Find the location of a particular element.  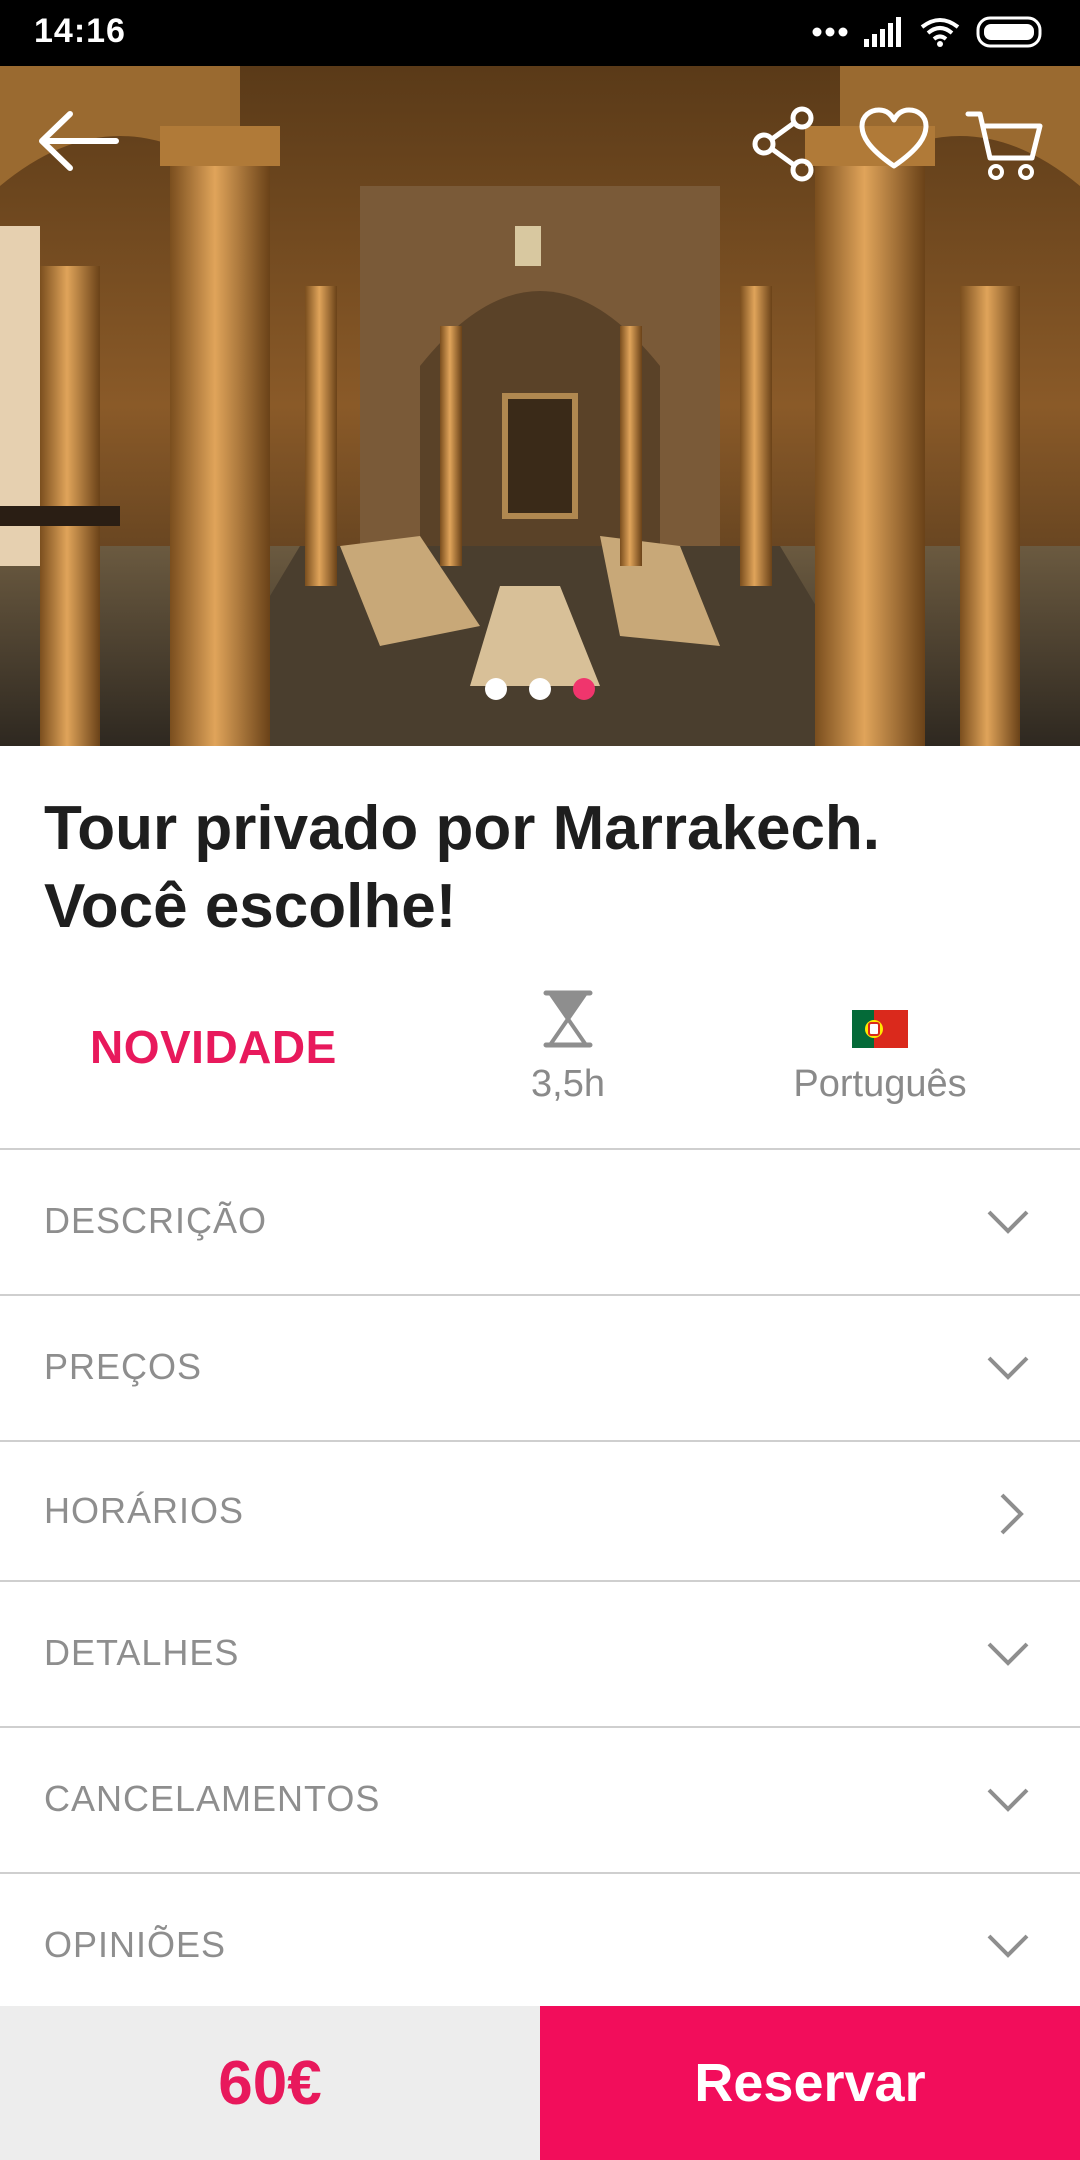

tour-title-line2: Você escolhe! is located at coordinates (250, 906).